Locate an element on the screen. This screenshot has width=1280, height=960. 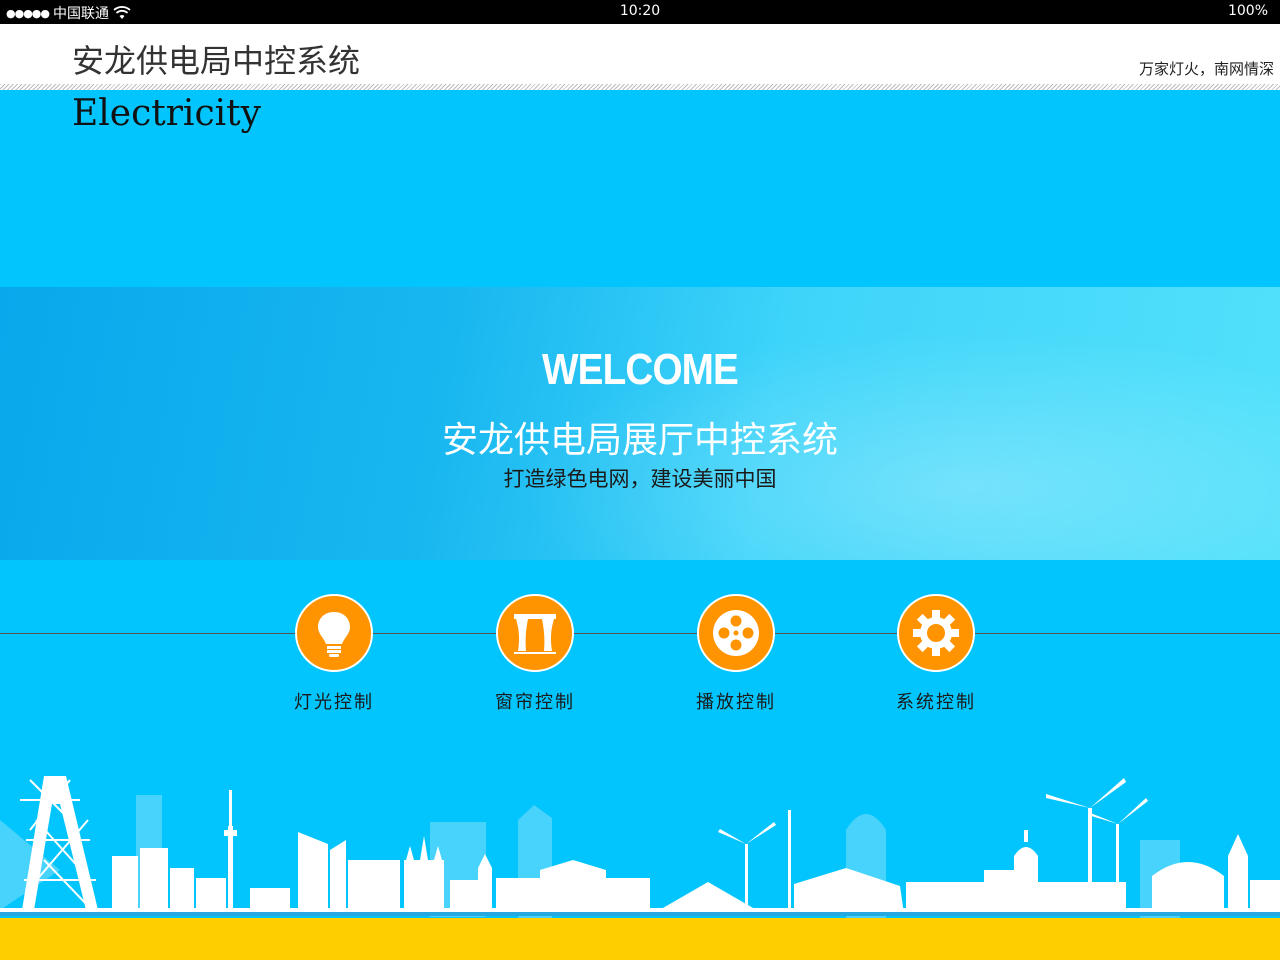
clock: 10:20 is located at coordinates (640, 11).